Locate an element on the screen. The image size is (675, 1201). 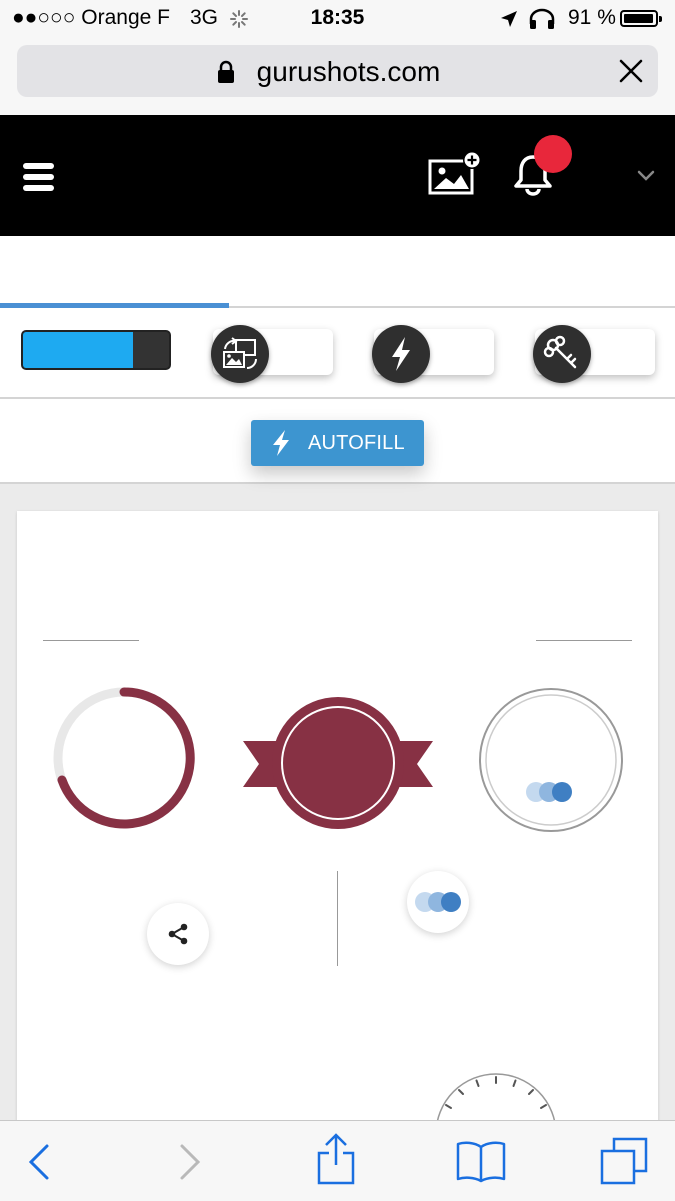
exposure-meter is located at coordinates (96, 350).